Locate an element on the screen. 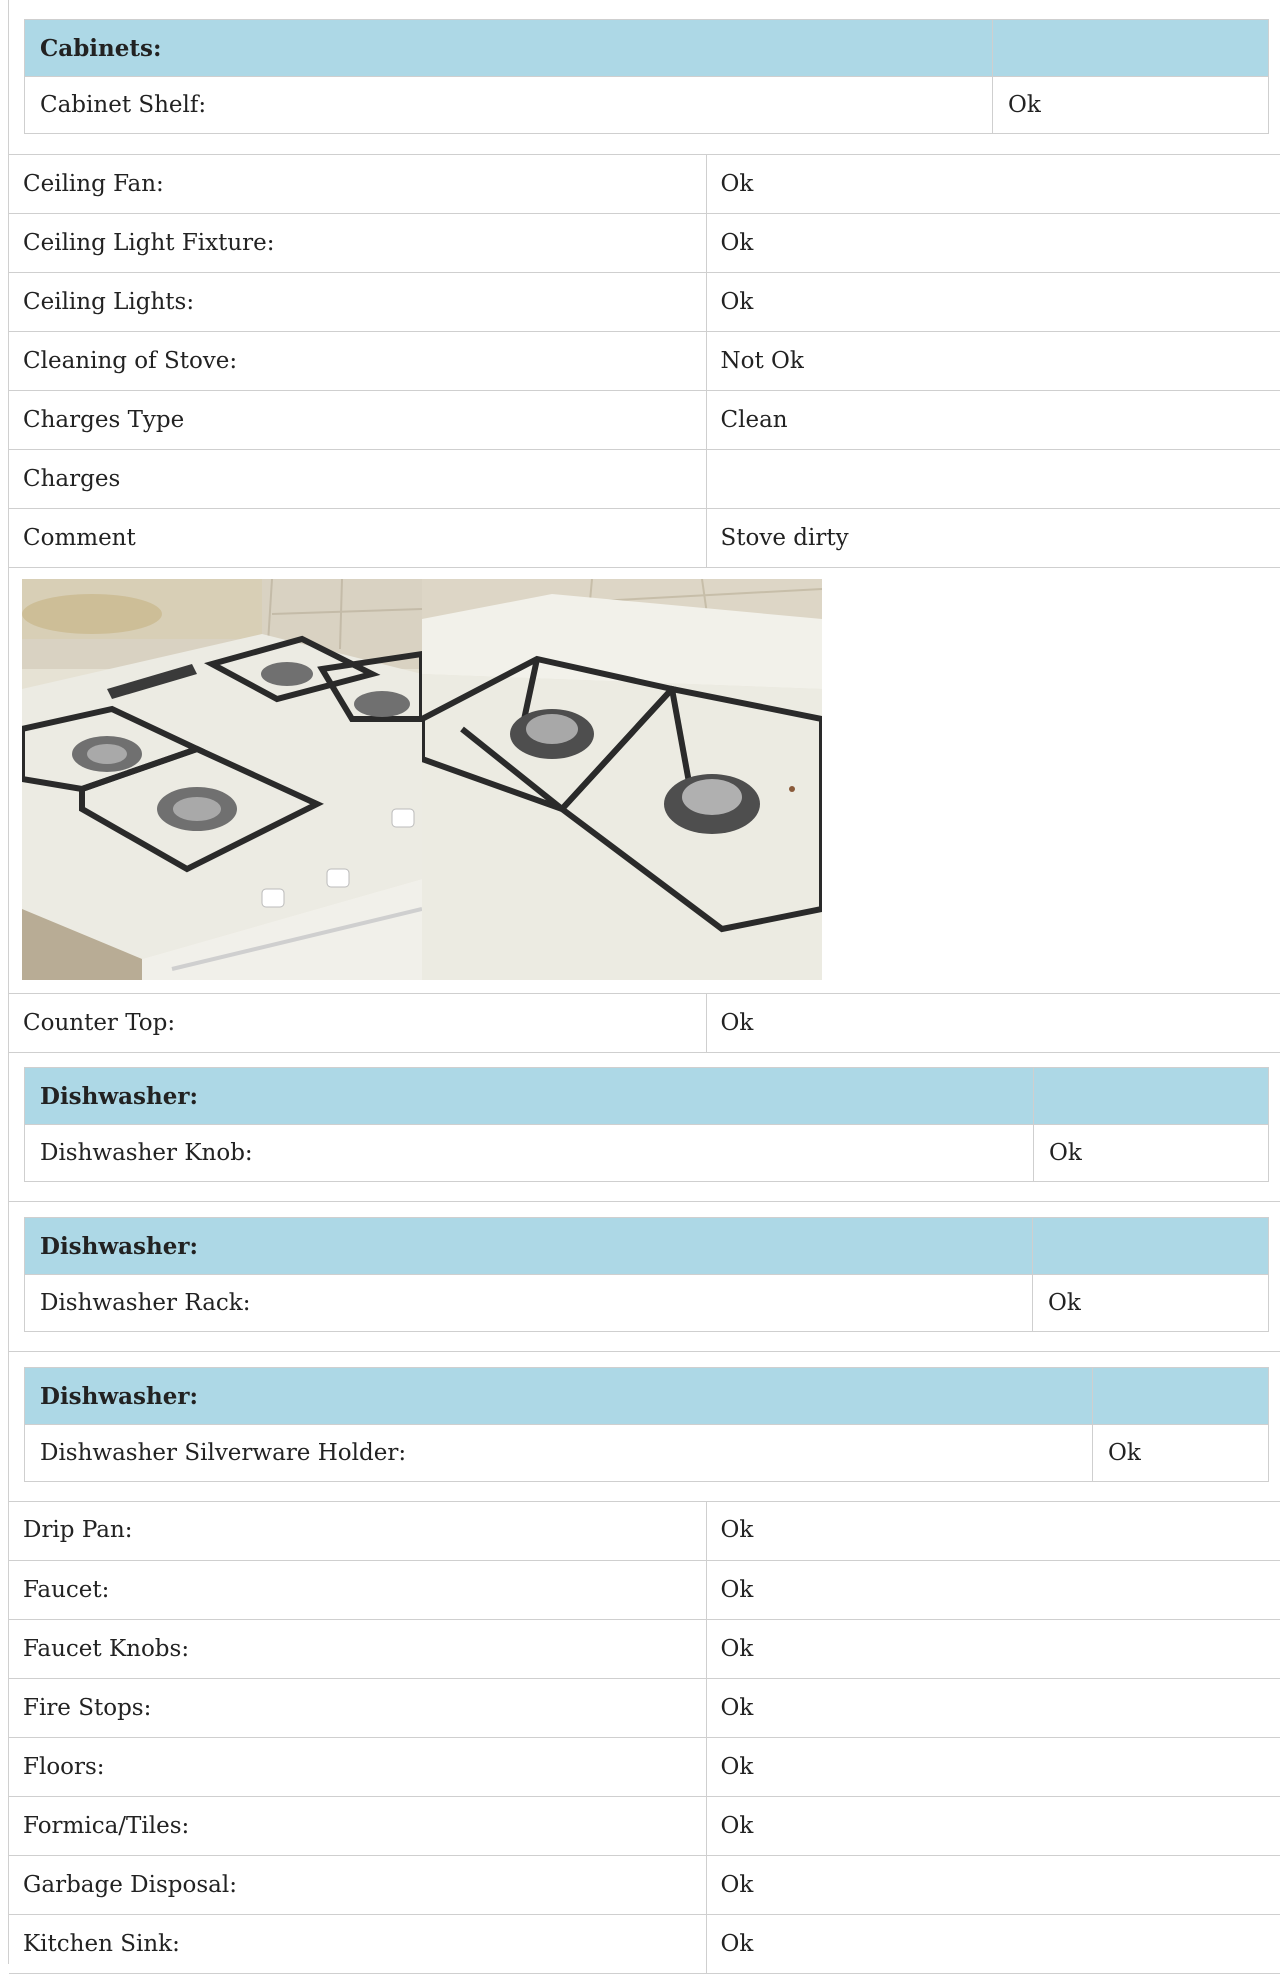 The image size is (1280, 1974). dishwasher-rack-section: Dishwasher: Dishwasher Rack: Ok is located at coordinates (644, 1276).